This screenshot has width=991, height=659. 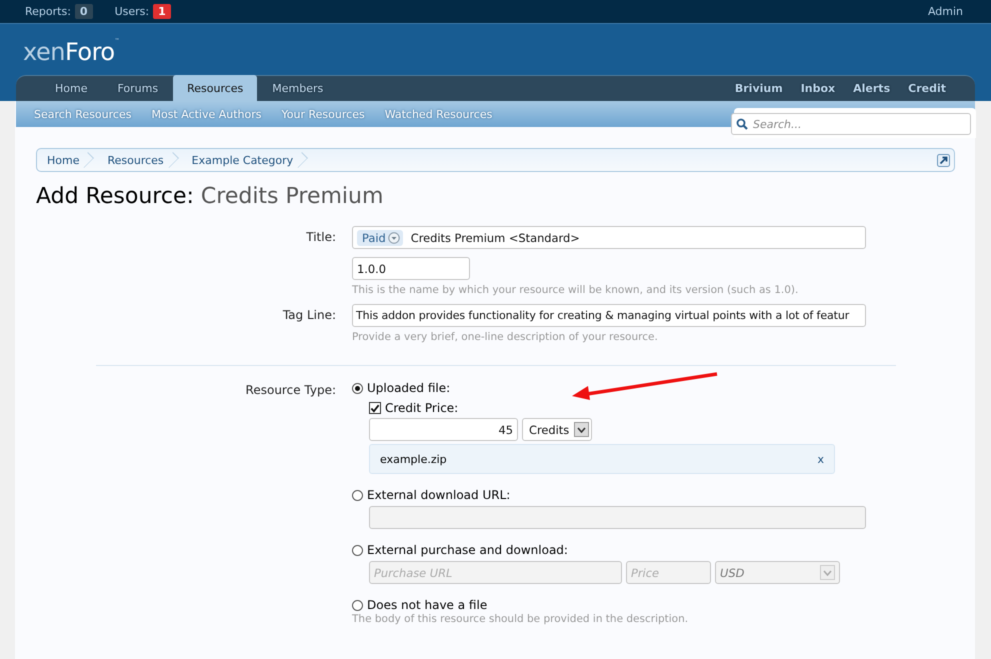 What do you see at coordinates (139, 160) in the screenshot?
I see `breadcrumb-link: Resources` at bounding box center [139, 160].